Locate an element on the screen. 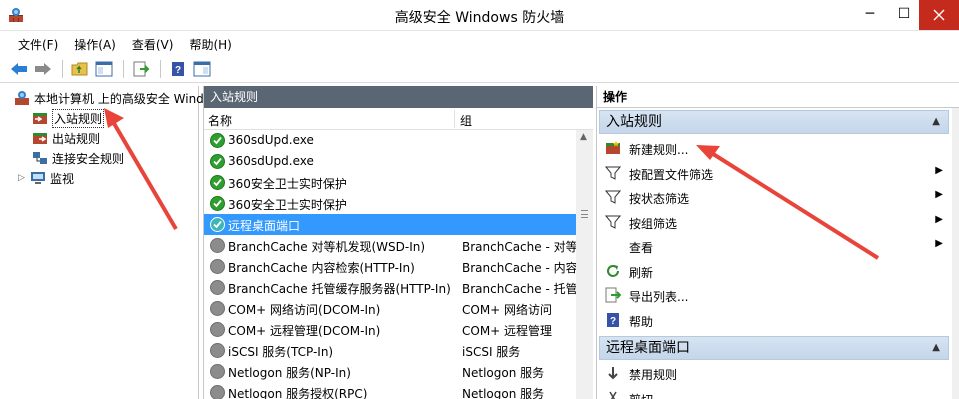 This screenshot has width=959, height=399. rule-group: iSCSI 服务 is located at coordinates (491, 352).